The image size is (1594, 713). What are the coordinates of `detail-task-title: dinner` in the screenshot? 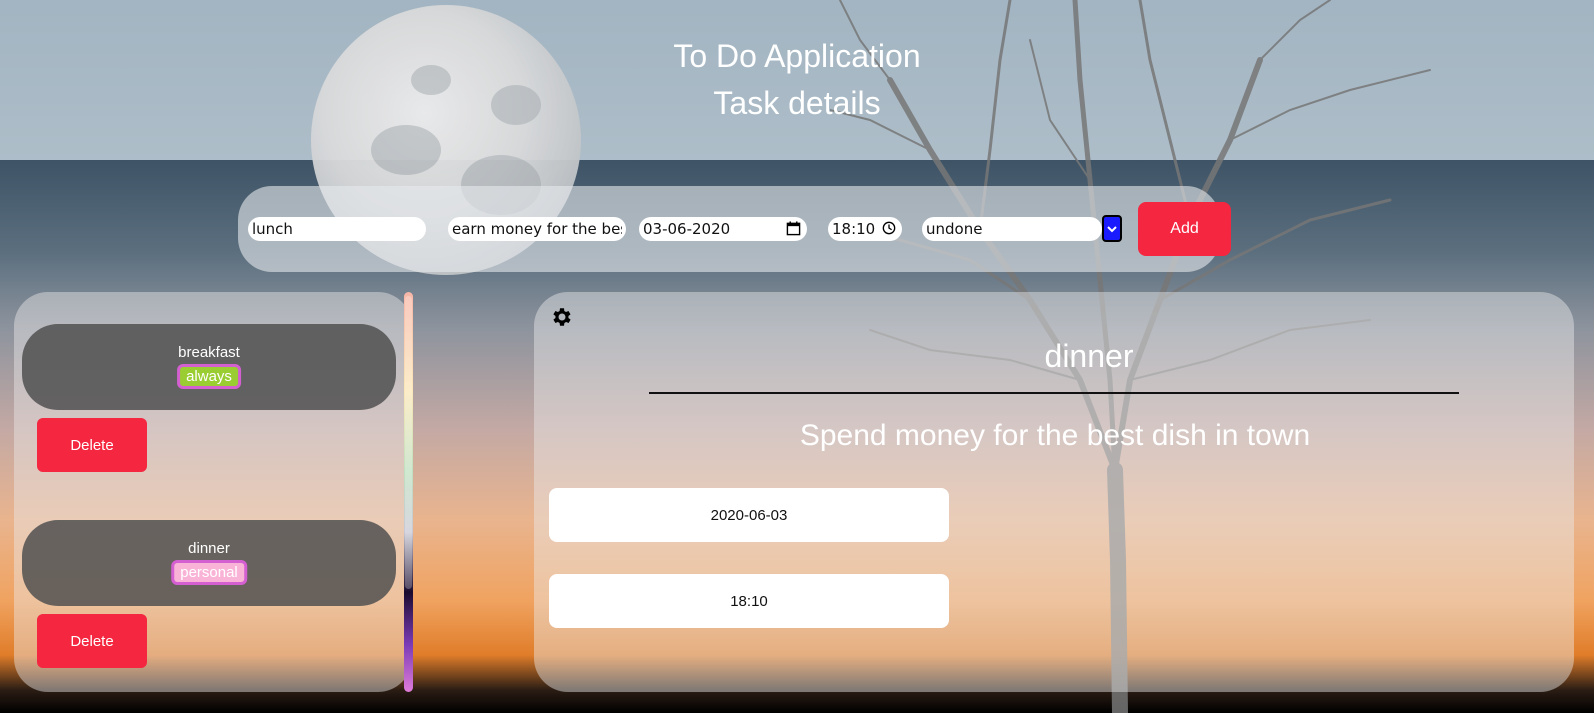 It's located at (1089, 356).